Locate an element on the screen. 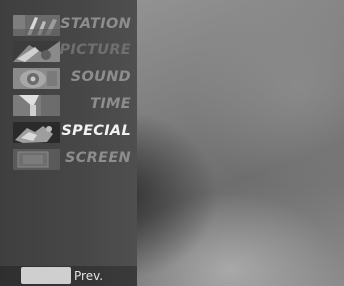 The width and height of the screenshot is (344, 286). menu-item-station-label: STATION is located at coordinates (95, 24).